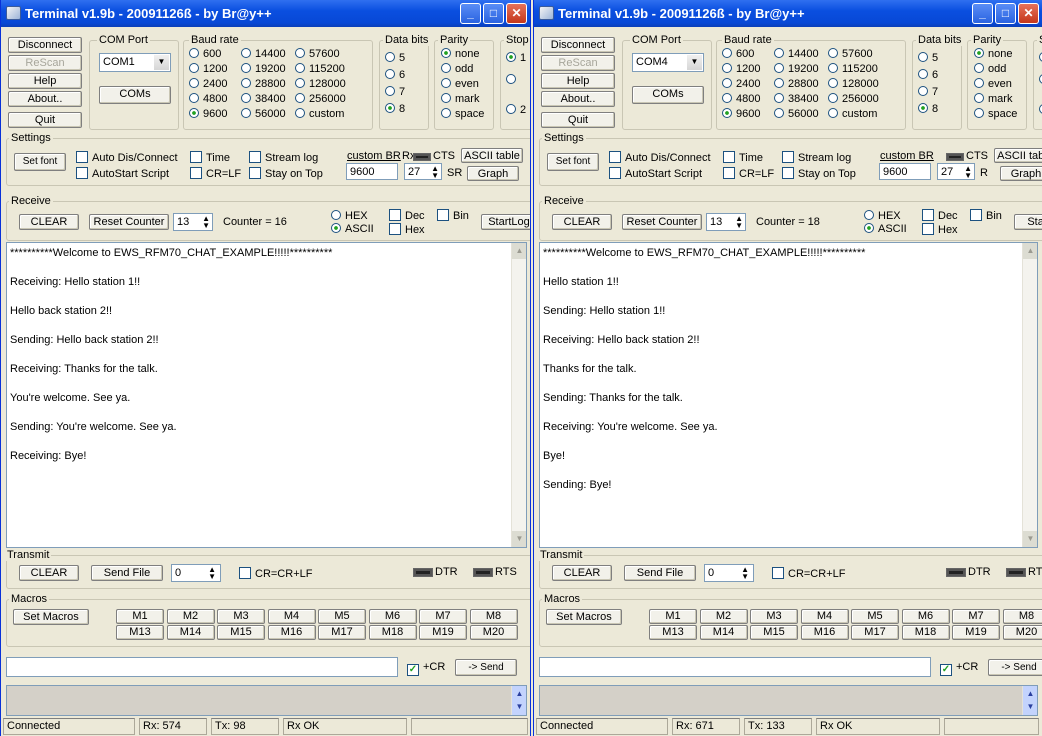  What do you see at coordinates (928, 109) in the screenshot?
I see `data-bits-radio: 8` at bounding box center [928, 109].